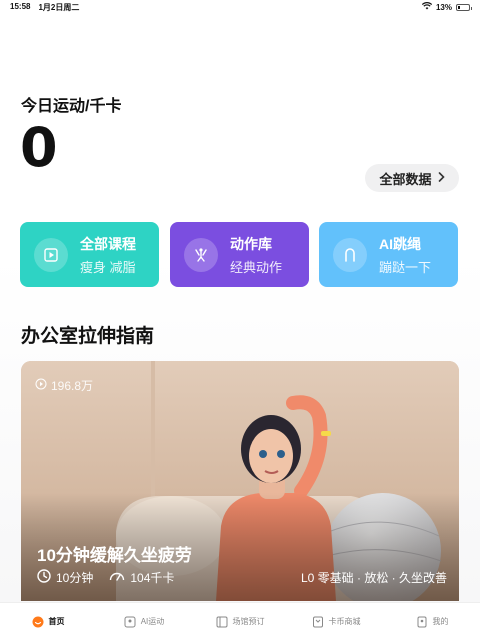 The height and width of the screenshot is (640, 480). I want to click on status-time: 15:58, so click(20, 6).